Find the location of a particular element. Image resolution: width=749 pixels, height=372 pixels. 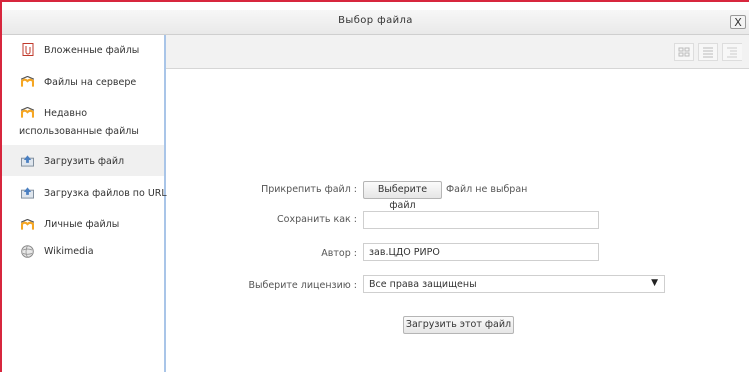

sidebar-item-label: Загрузить файл is located at coordinates (84, 161).